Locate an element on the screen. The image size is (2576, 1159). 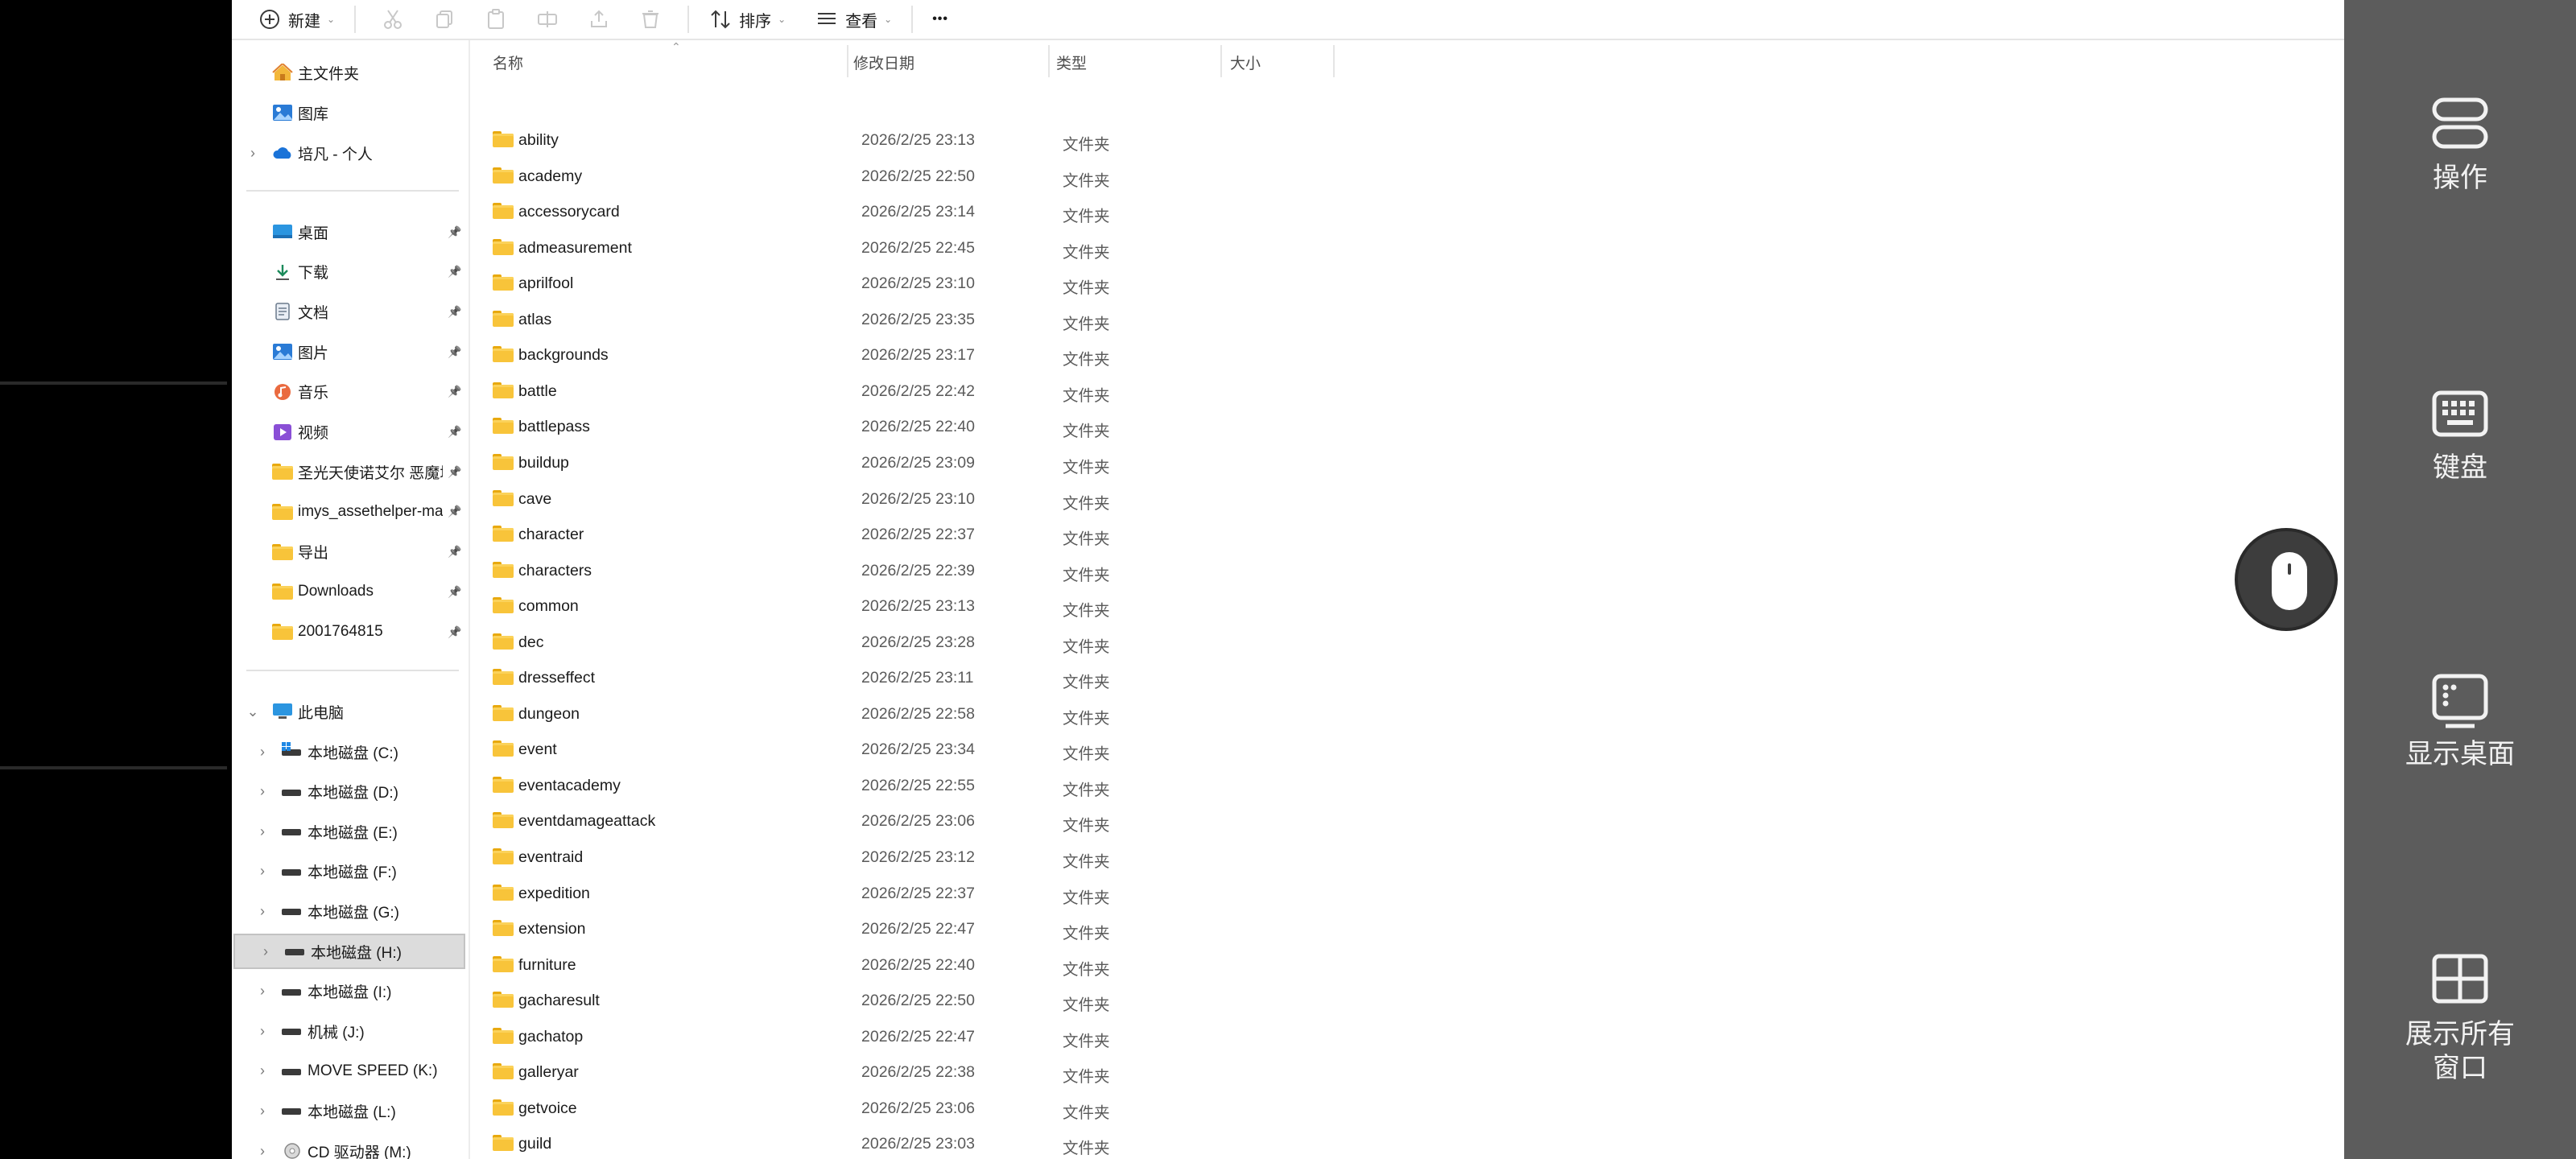
file-row: eventraid 2026/2/25 23:12 文件夹 is located at coordinates (1407, 857).